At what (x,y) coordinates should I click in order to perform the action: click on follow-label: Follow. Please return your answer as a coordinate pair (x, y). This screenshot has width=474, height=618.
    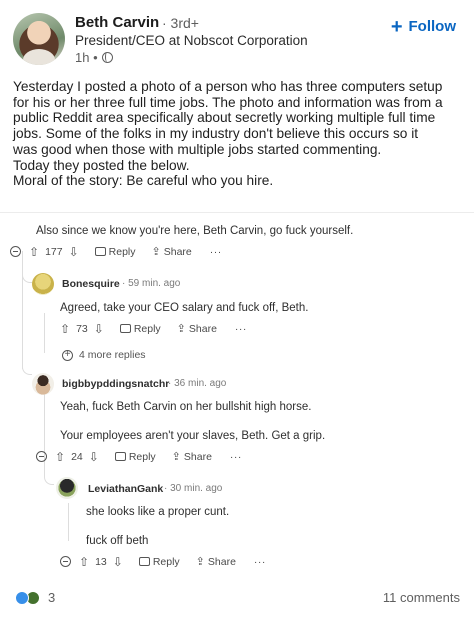
    Looking at the image, I should click on (432, 26).